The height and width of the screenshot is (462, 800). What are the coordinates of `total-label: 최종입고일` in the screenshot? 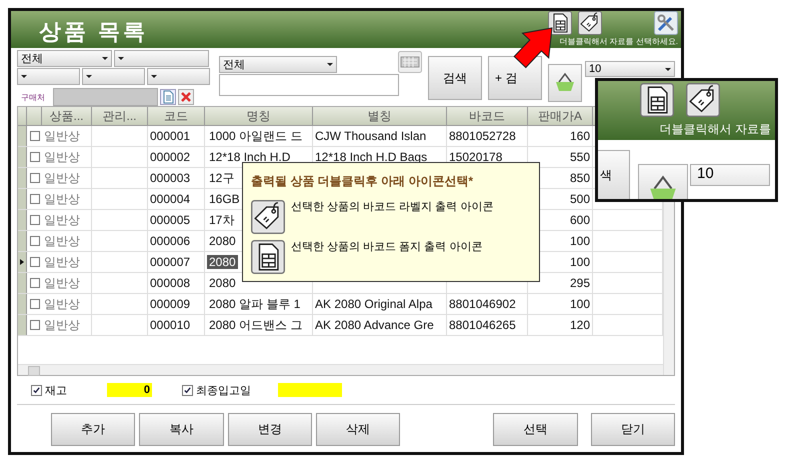 It's located at (224, 391).